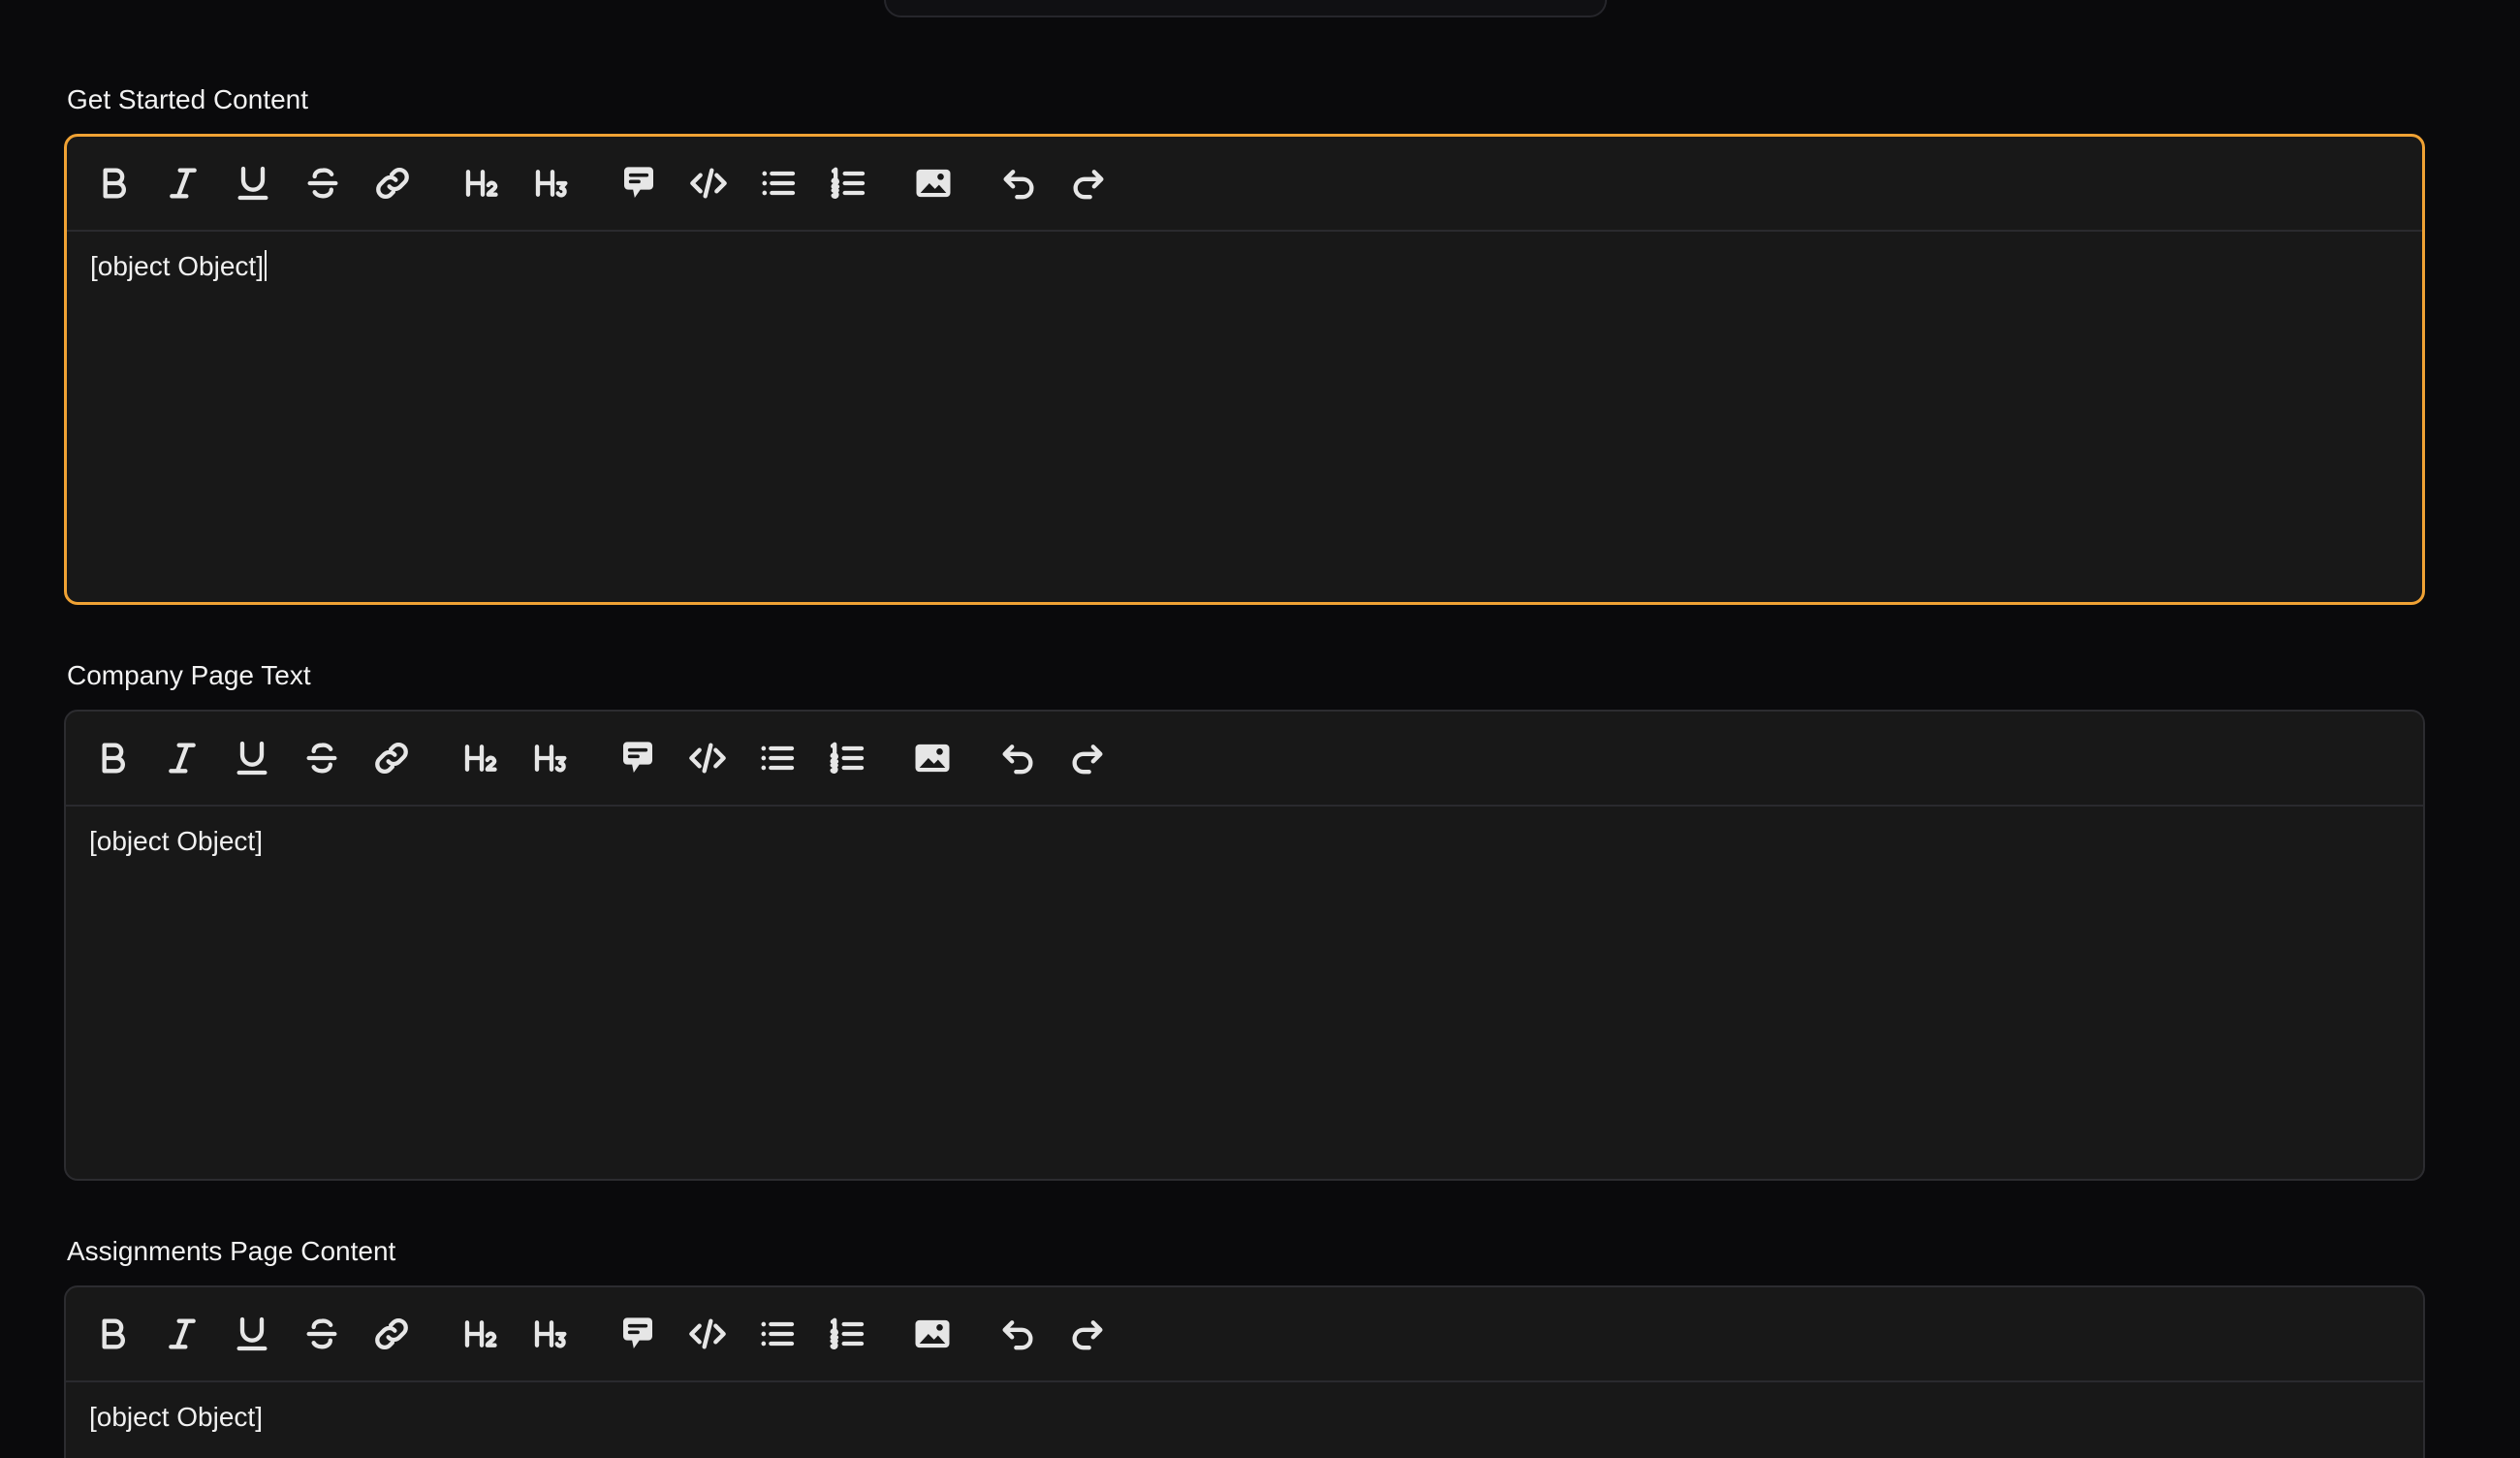  I want to click on rich-text-editor: [object Object], so click(1244, 1371).